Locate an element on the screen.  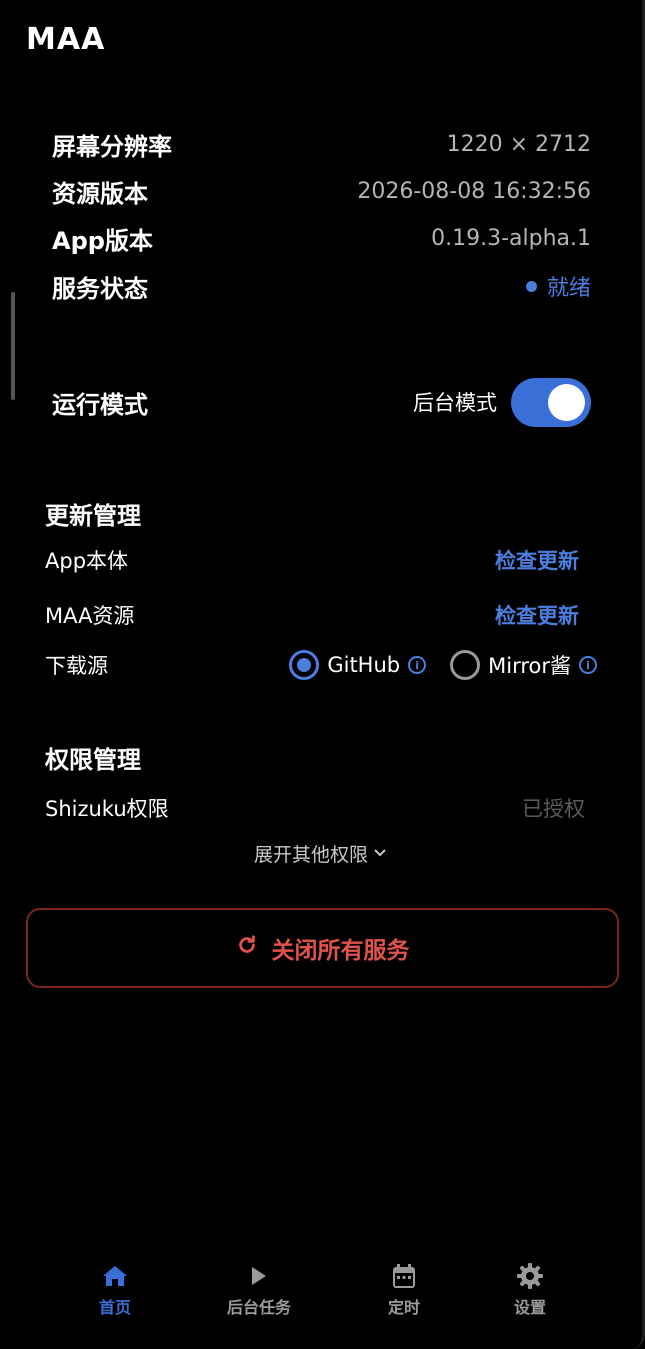
github-label: GitHub is located at coordinates (364, 665).